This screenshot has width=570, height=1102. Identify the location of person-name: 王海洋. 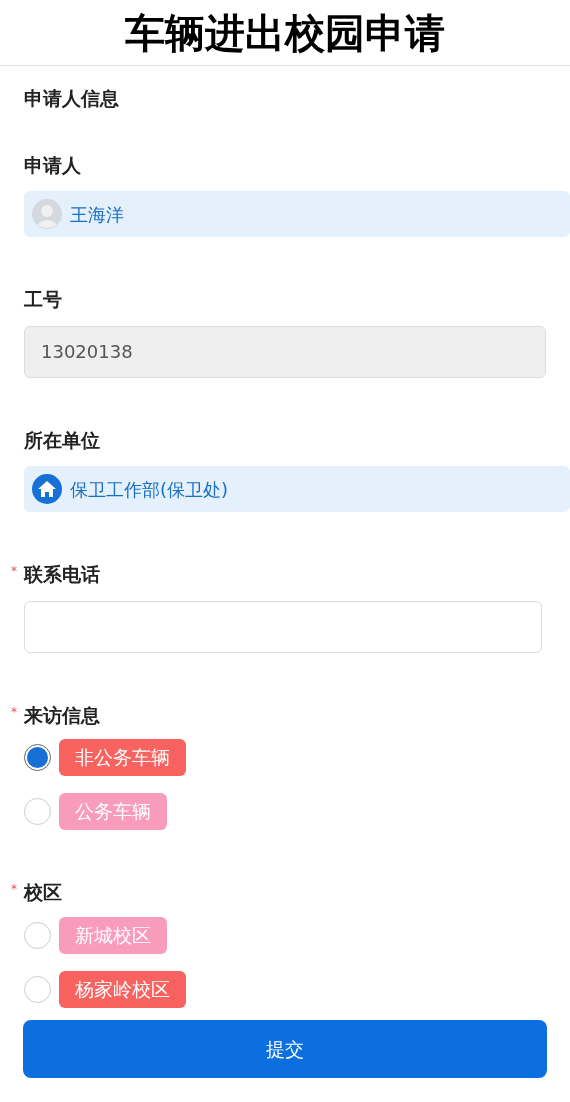
(97, 214).